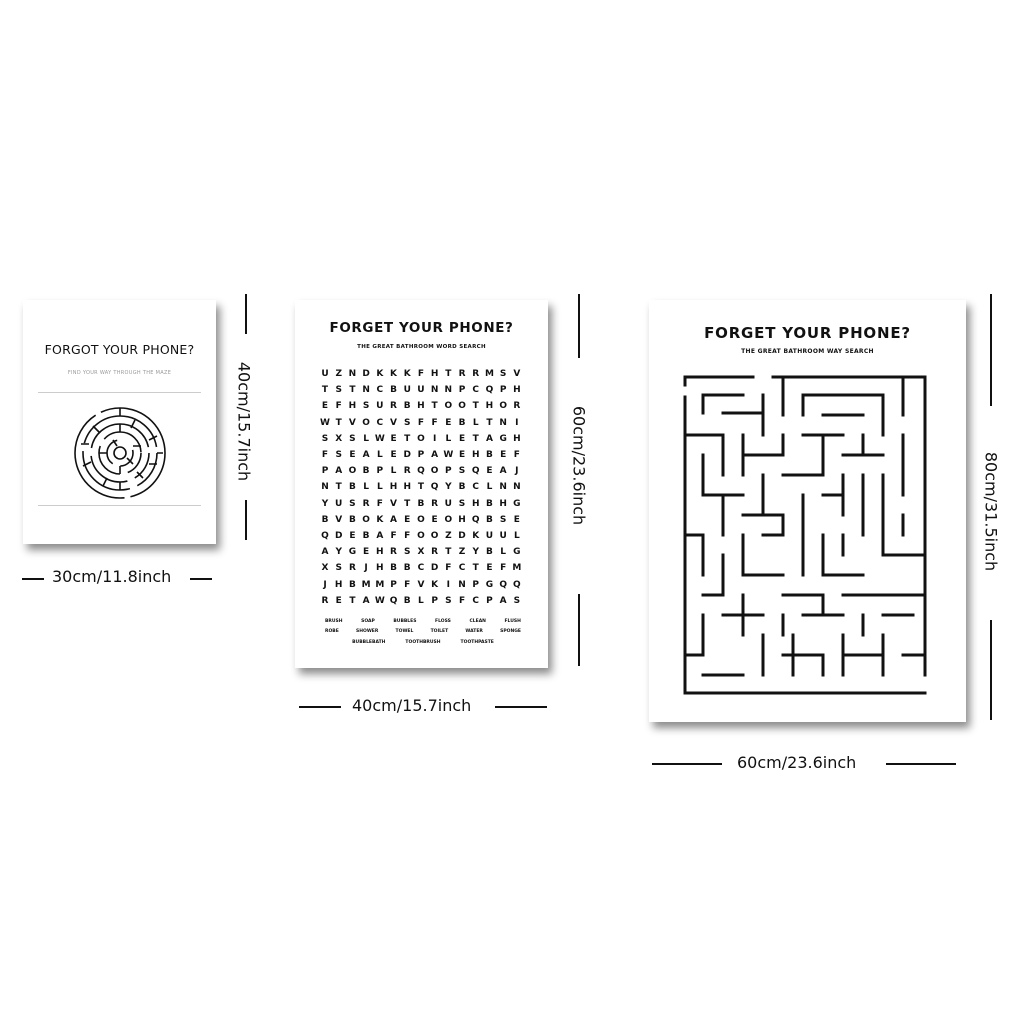 The width and height of the screenshot is (1024, 1024). I want to click on grid-row: SXSLWETOILETAGH, so click(421, 439).